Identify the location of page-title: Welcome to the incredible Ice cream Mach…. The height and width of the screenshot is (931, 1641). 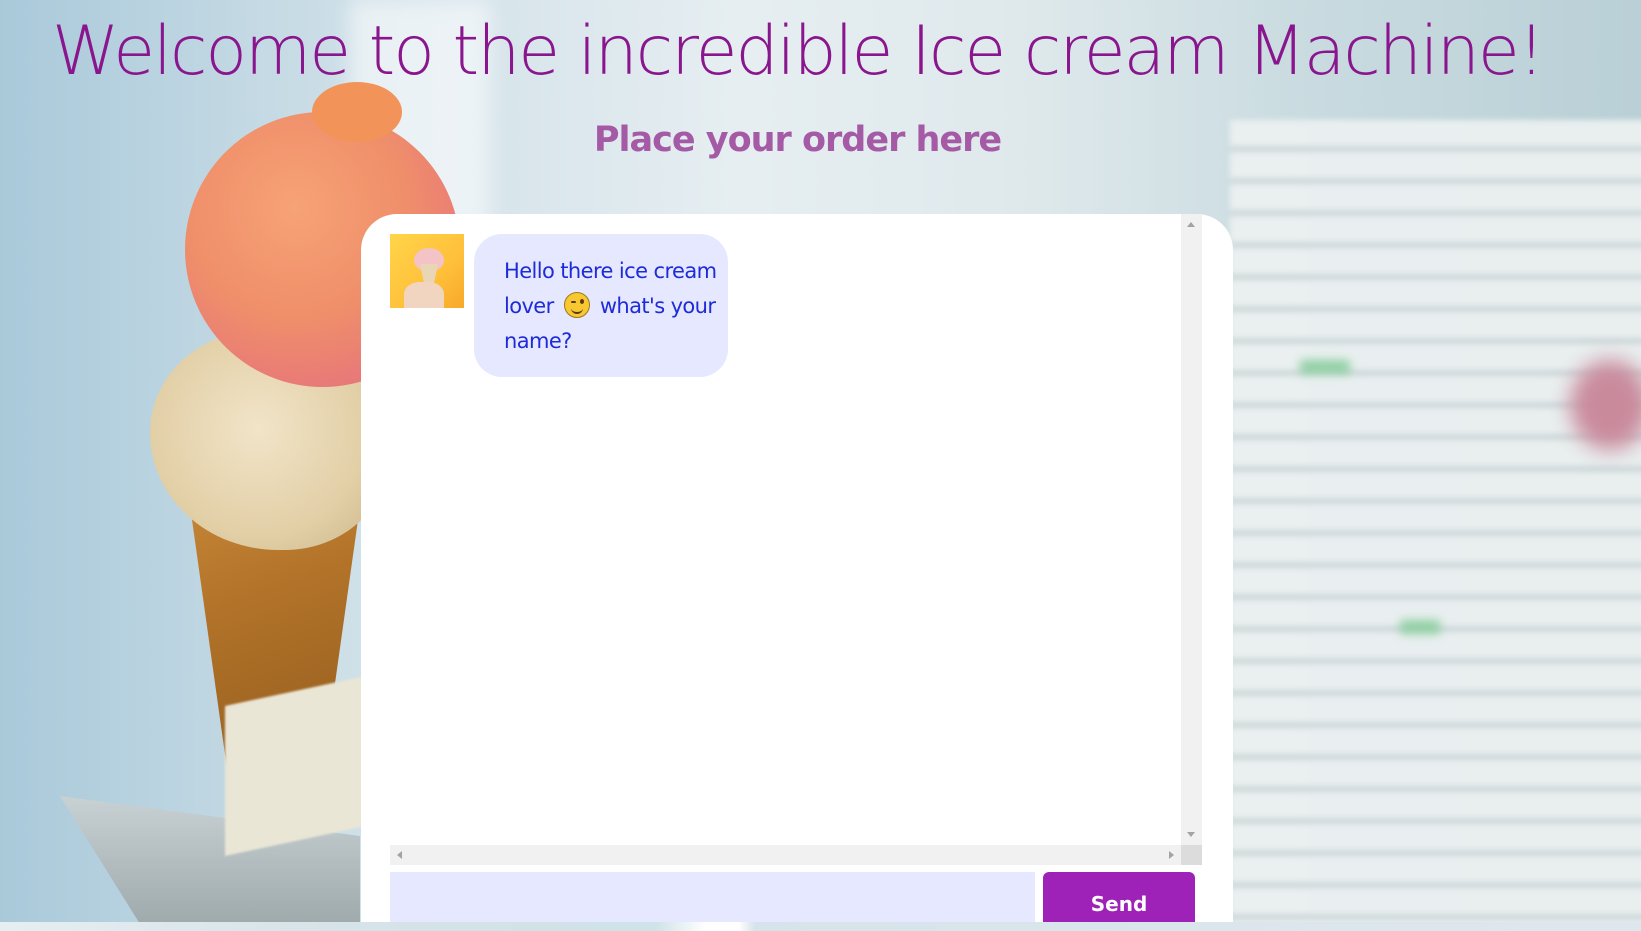
(798, 51).